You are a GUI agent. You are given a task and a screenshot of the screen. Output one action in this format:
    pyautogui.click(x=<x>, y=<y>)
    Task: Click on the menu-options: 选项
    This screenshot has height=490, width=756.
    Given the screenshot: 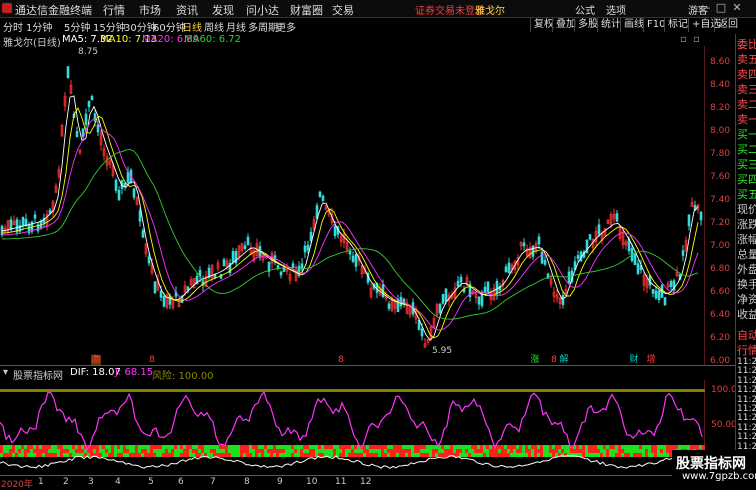 What is the action you would take?
    pyautogui.click(x=616, y=9)
    